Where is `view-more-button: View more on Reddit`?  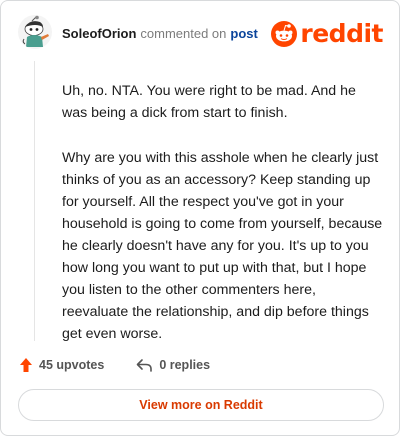
view-more-button: View more on Reddit is located at coordinates (201, 405).